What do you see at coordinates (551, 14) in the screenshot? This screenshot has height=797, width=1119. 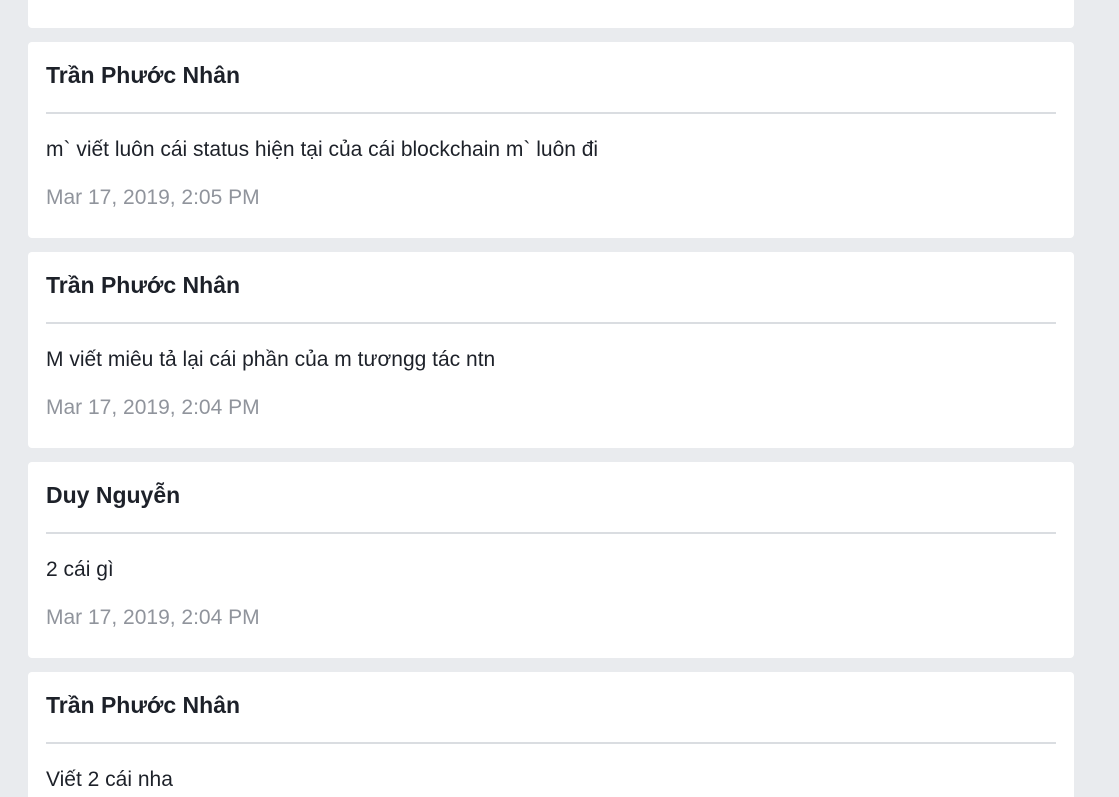 I see `message-card-partial` at bounding box center [551, 14].